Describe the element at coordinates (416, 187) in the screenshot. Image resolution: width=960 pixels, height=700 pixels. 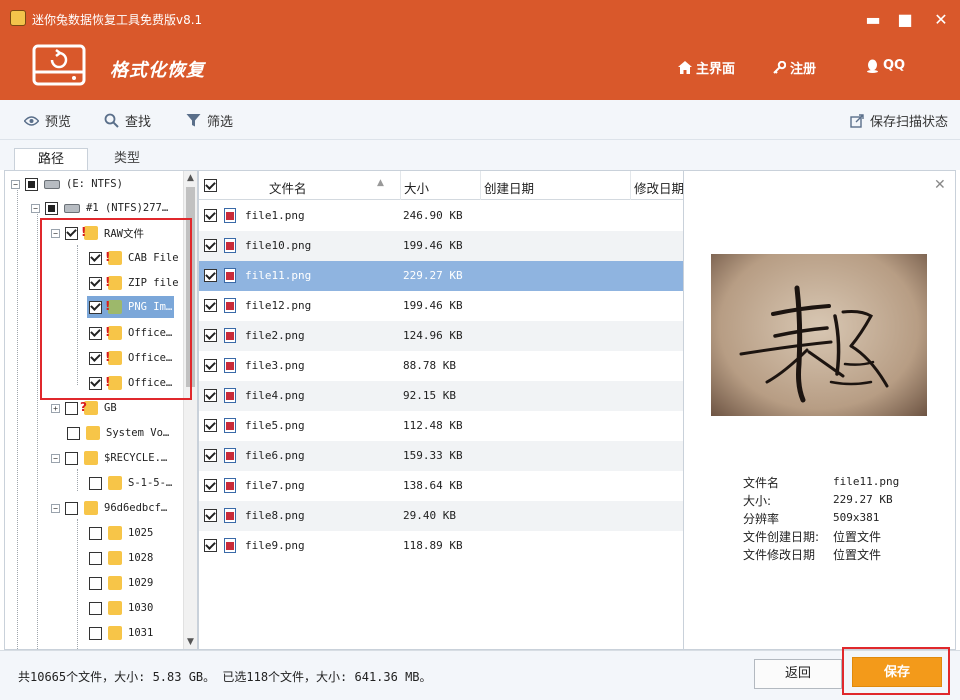
I see `column-header-size: 大小` at that location.